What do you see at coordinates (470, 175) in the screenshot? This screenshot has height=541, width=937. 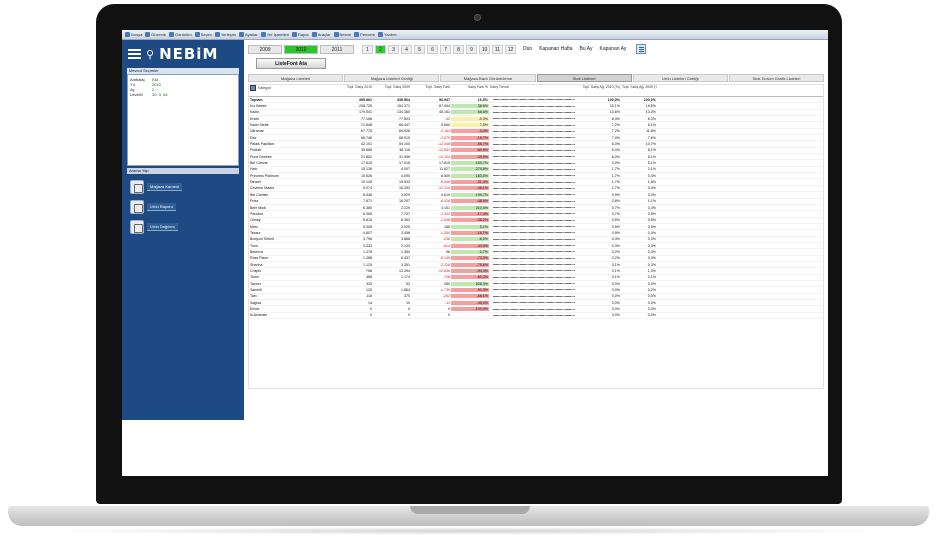 I see `table-cell: 183,0%` at bounding box center [470, 175].